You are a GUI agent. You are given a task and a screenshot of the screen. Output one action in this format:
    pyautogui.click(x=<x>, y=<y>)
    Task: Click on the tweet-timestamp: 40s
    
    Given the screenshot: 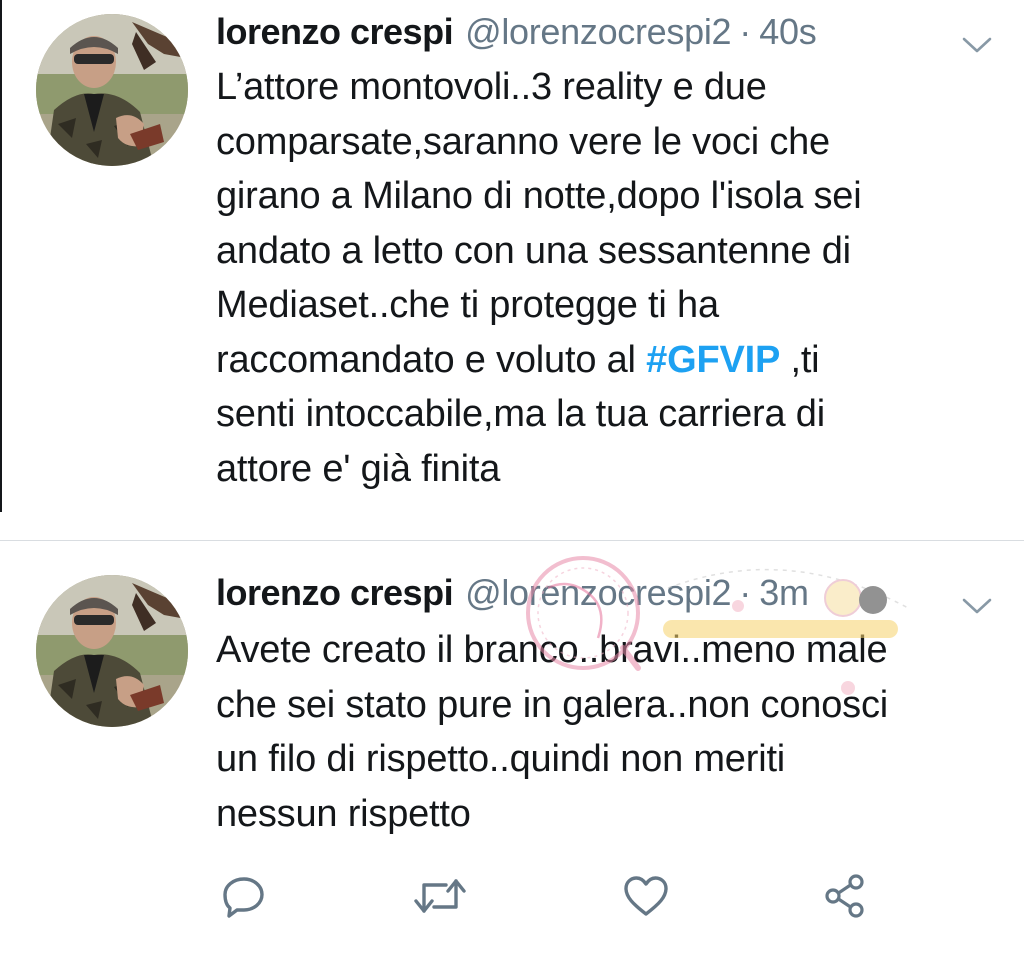 What is the action you would take?
    pyautogui.click(x=787, y=32)
    